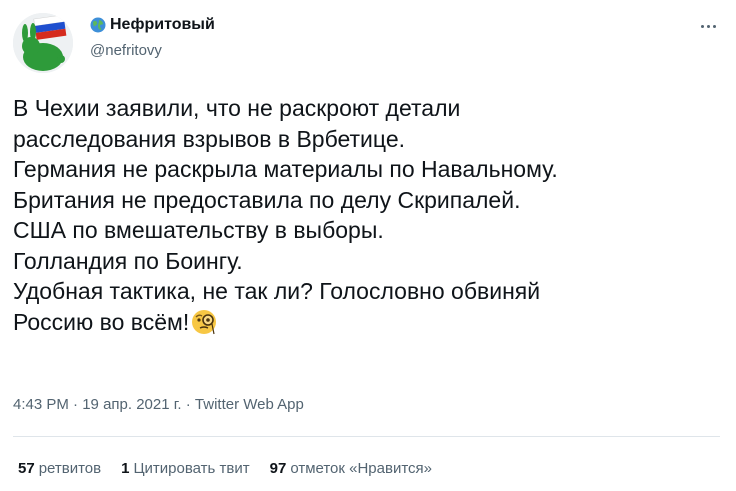 The height and width of the screenshot is (491, 736). Describe the element at coordinates (278, 468) in the screenshot. I see `likes-count: 97` at that location.